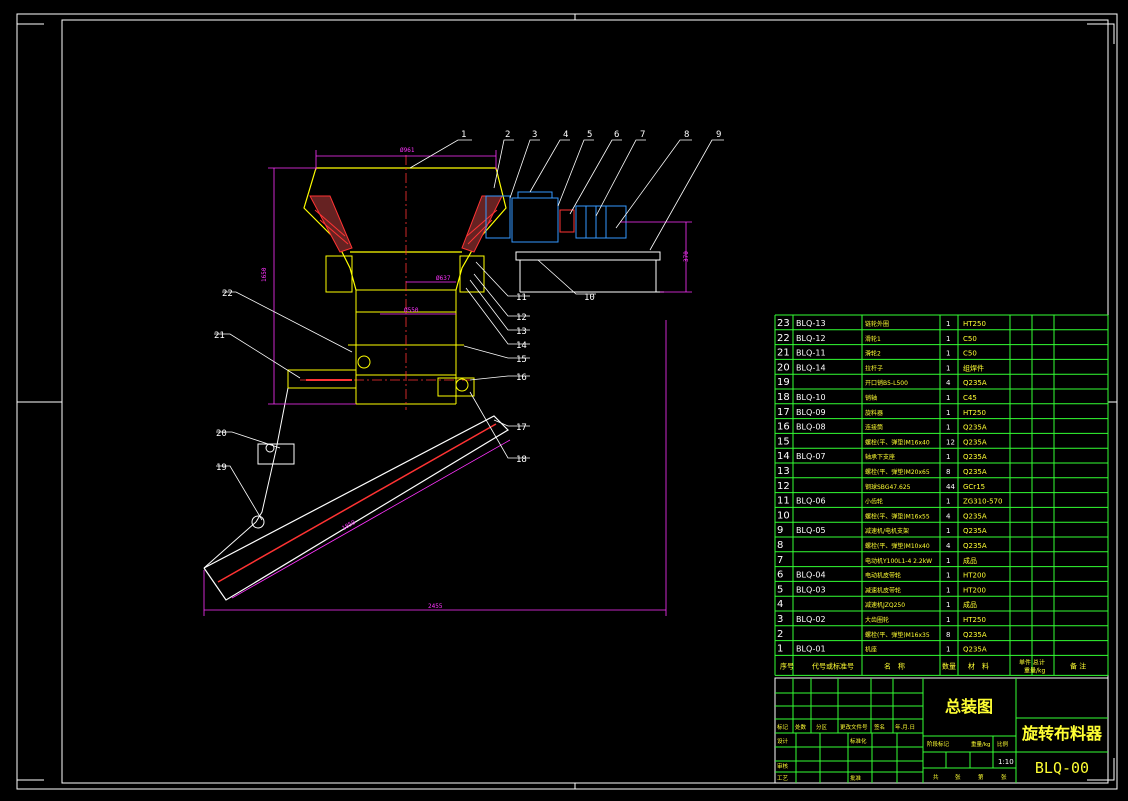 This screenshot has height=801, width=1128. I want to click on role-review: 审核, so click(783, 766).